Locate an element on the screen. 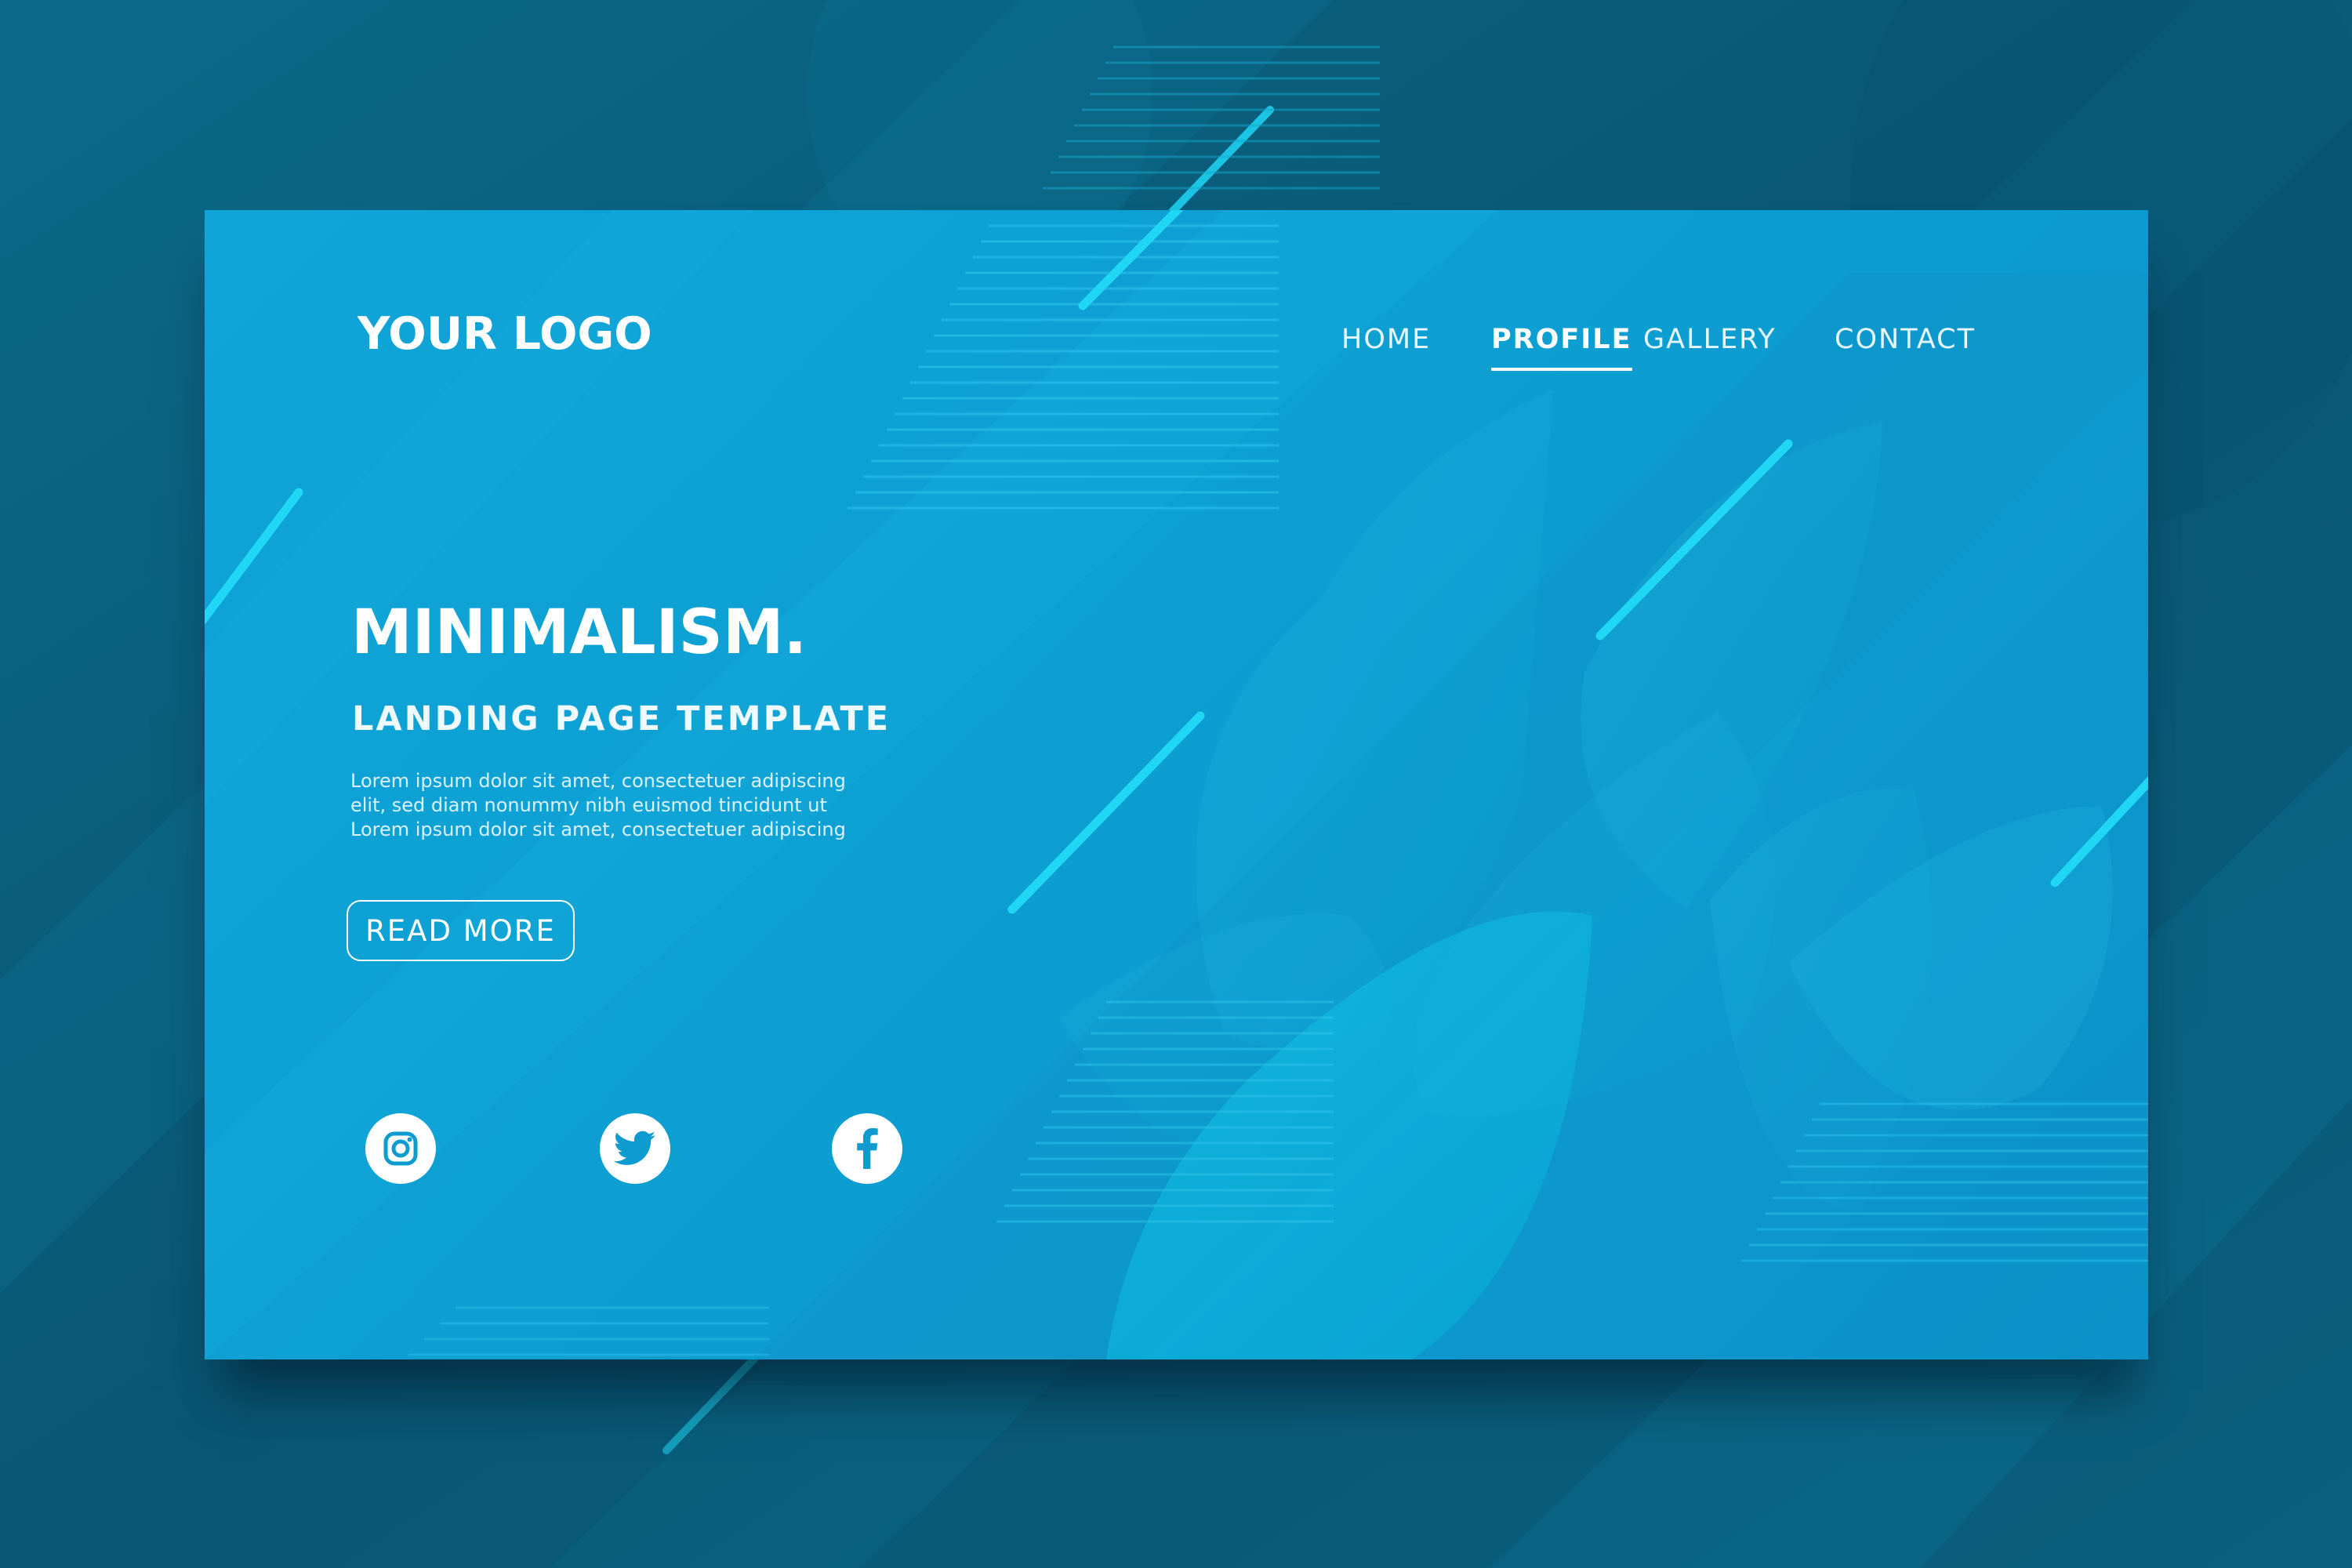 This screenshot has width=2352, height=1568. instagram-button is located at coordinates (400, 1148).